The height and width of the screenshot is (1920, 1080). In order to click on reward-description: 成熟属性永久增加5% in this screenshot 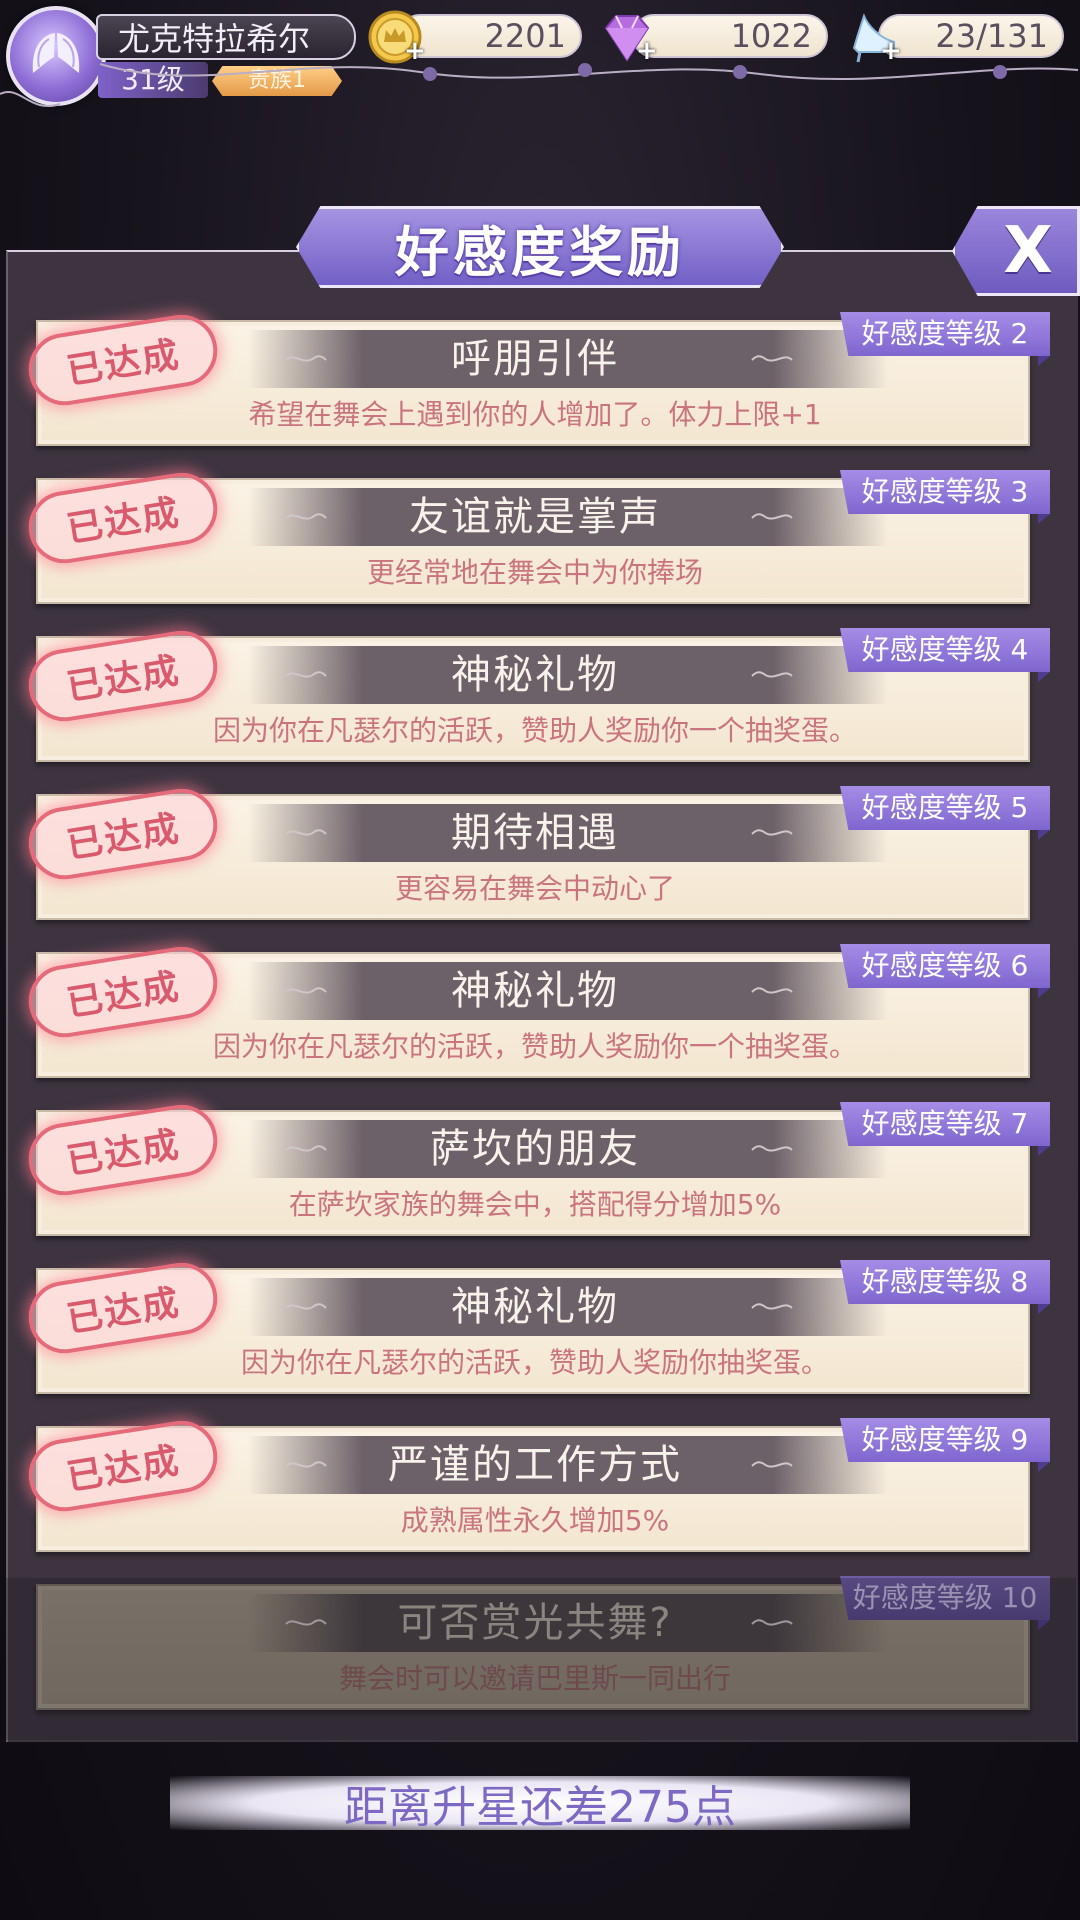, I will do `click(535, 1520)`.